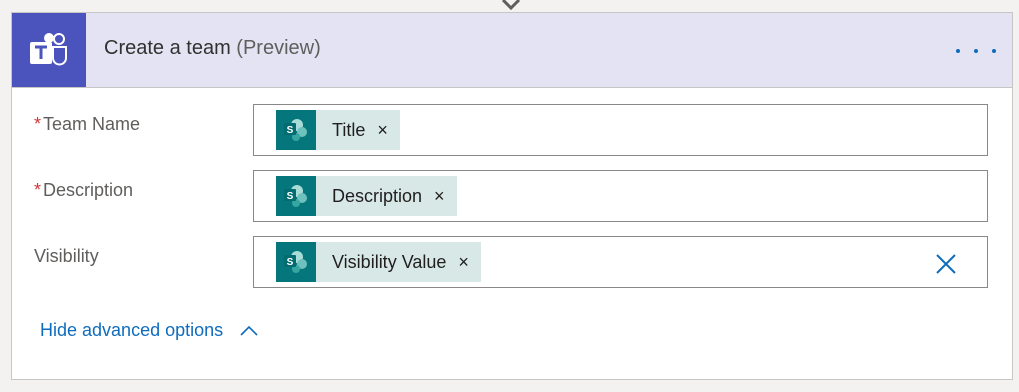 This screenshot has width=1019, height=392. I want to click on dynamic-content-token: S Title ×, so click(338, 130).